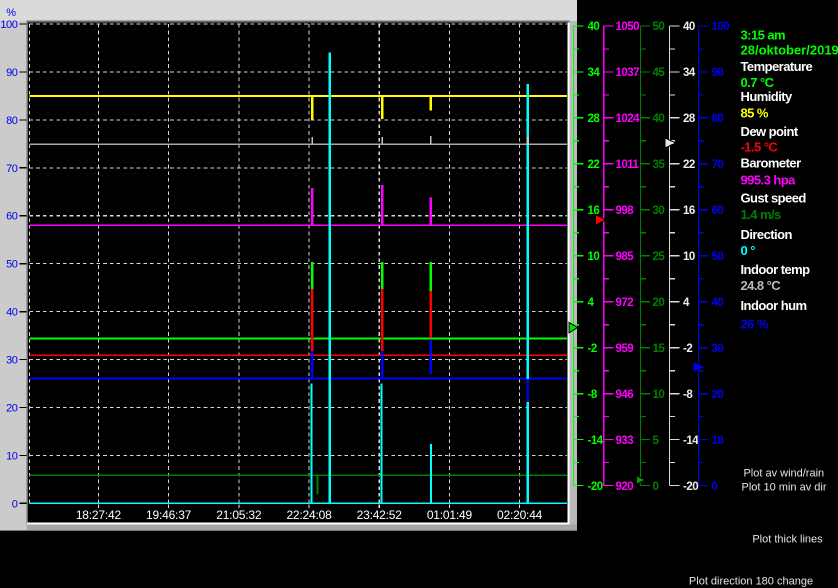  I want to click on svg-text: 22:24:08, so click(309, 515).